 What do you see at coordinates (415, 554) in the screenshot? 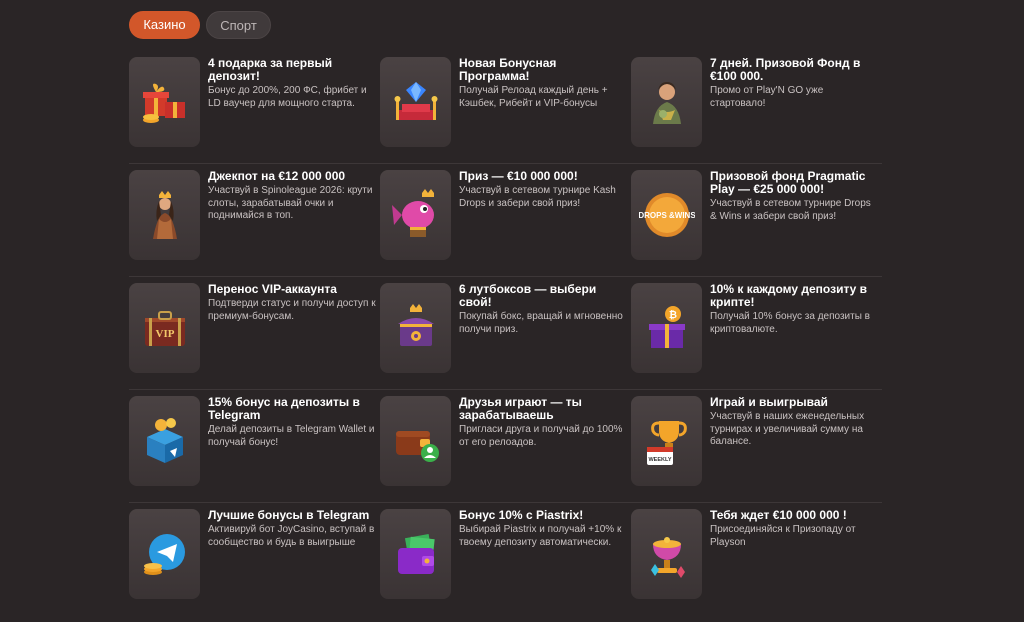
I see `purple-wallet-icon` at bounding box center [415, 554].